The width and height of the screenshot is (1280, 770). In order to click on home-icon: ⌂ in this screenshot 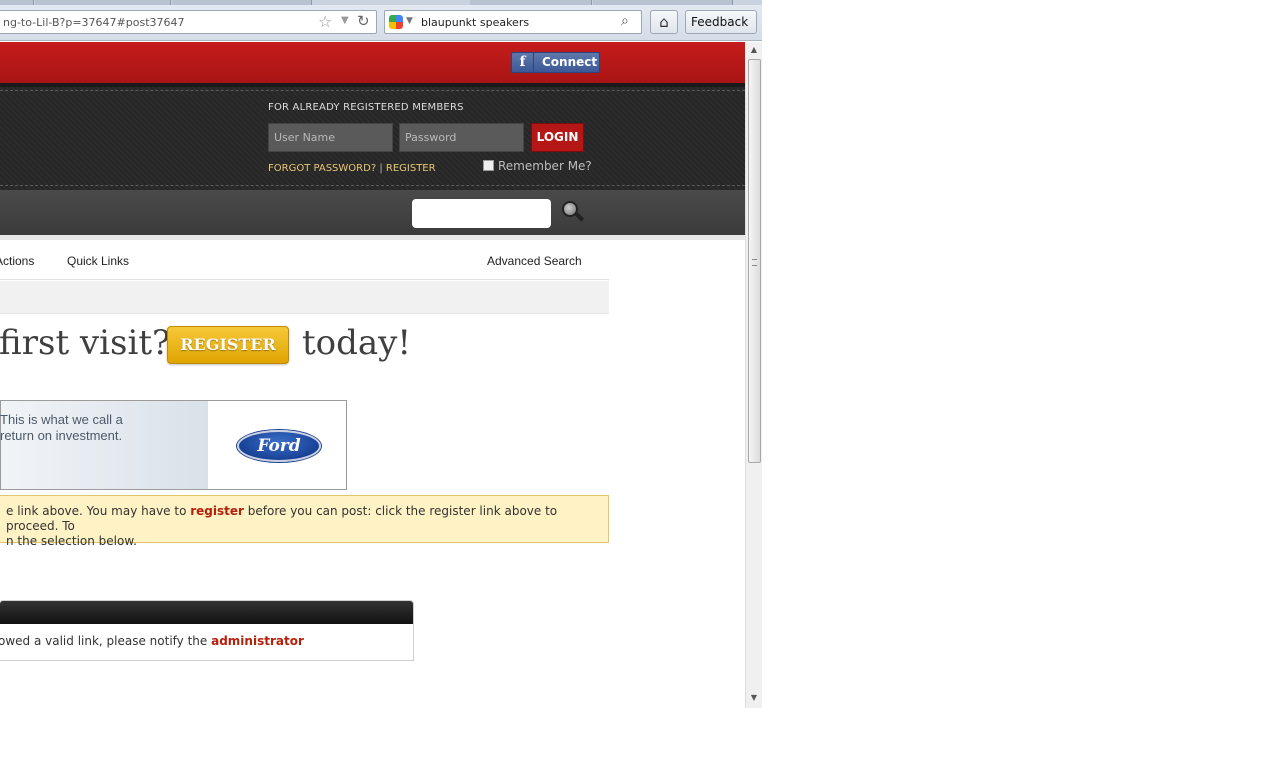, I will do `click(664, 22)`.